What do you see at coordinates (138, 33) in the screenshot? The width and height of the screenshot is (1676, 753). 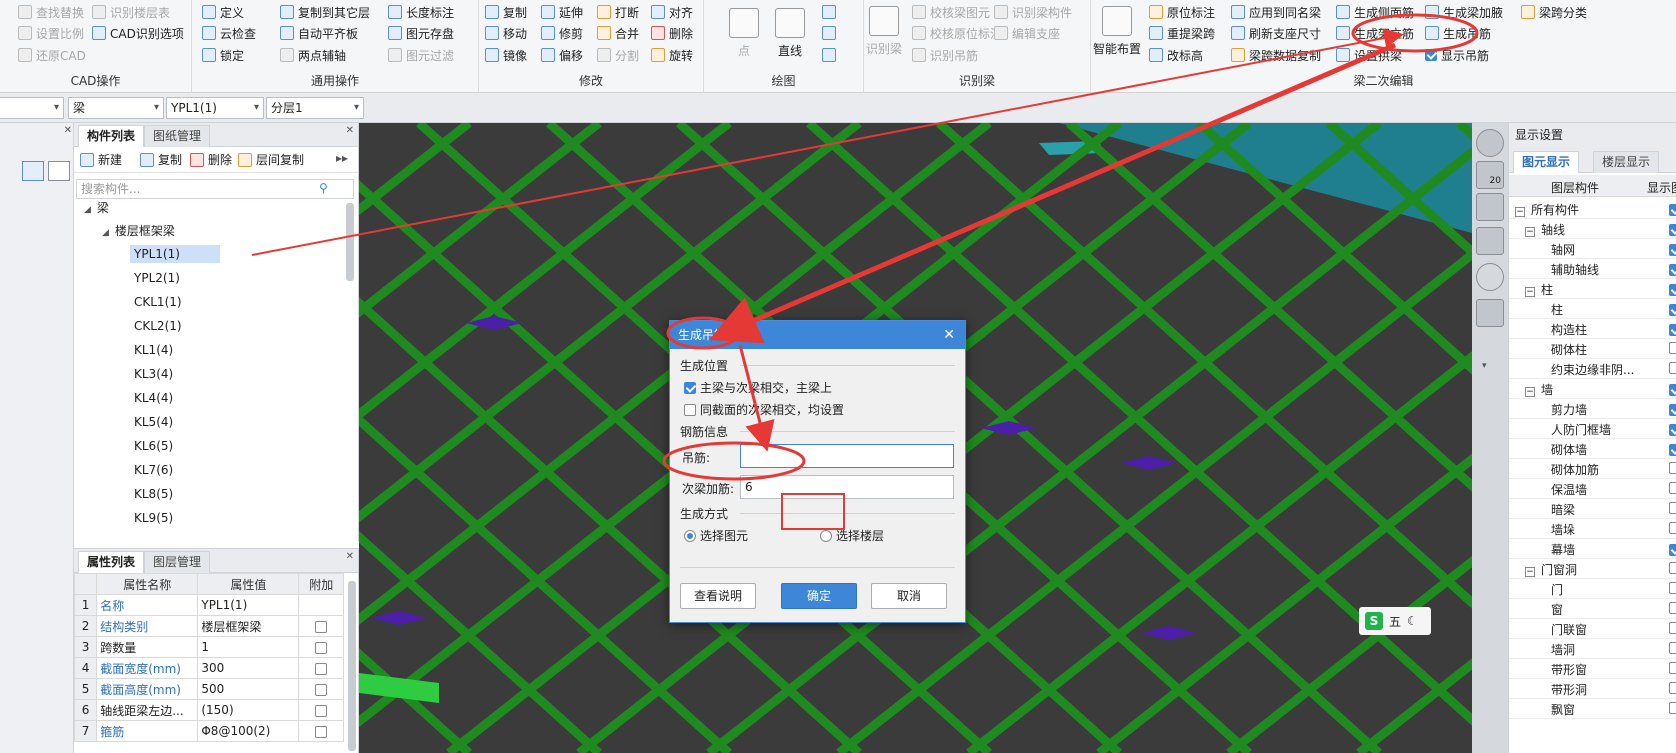 I see `cad-recognize-options-button: CAD识别选项` at bounding box center [138, 33].